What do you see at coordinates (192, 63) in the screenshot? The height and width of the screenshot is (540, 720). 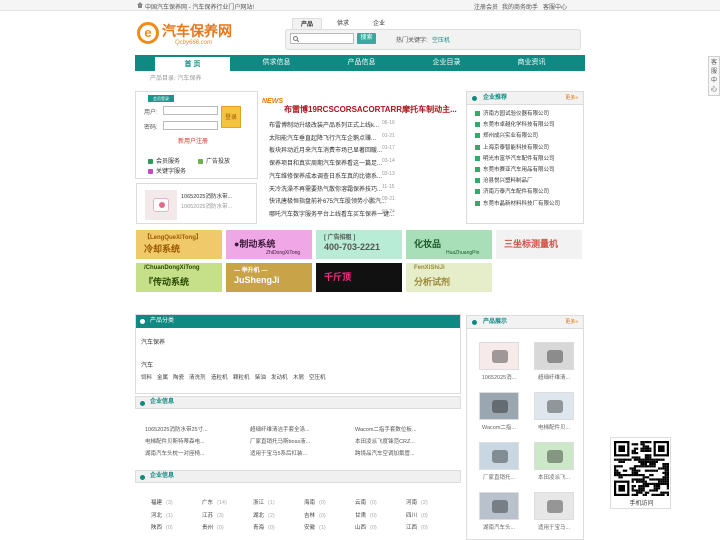 I see `nav-home: 首 页` at bounding box center [192, 63].